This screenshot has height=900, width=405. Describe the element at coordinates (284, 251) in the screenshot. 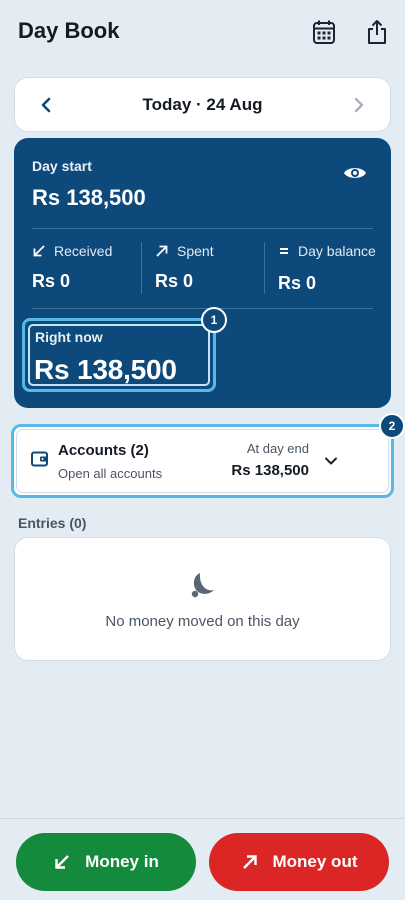

I see `equals-icon` at that location.